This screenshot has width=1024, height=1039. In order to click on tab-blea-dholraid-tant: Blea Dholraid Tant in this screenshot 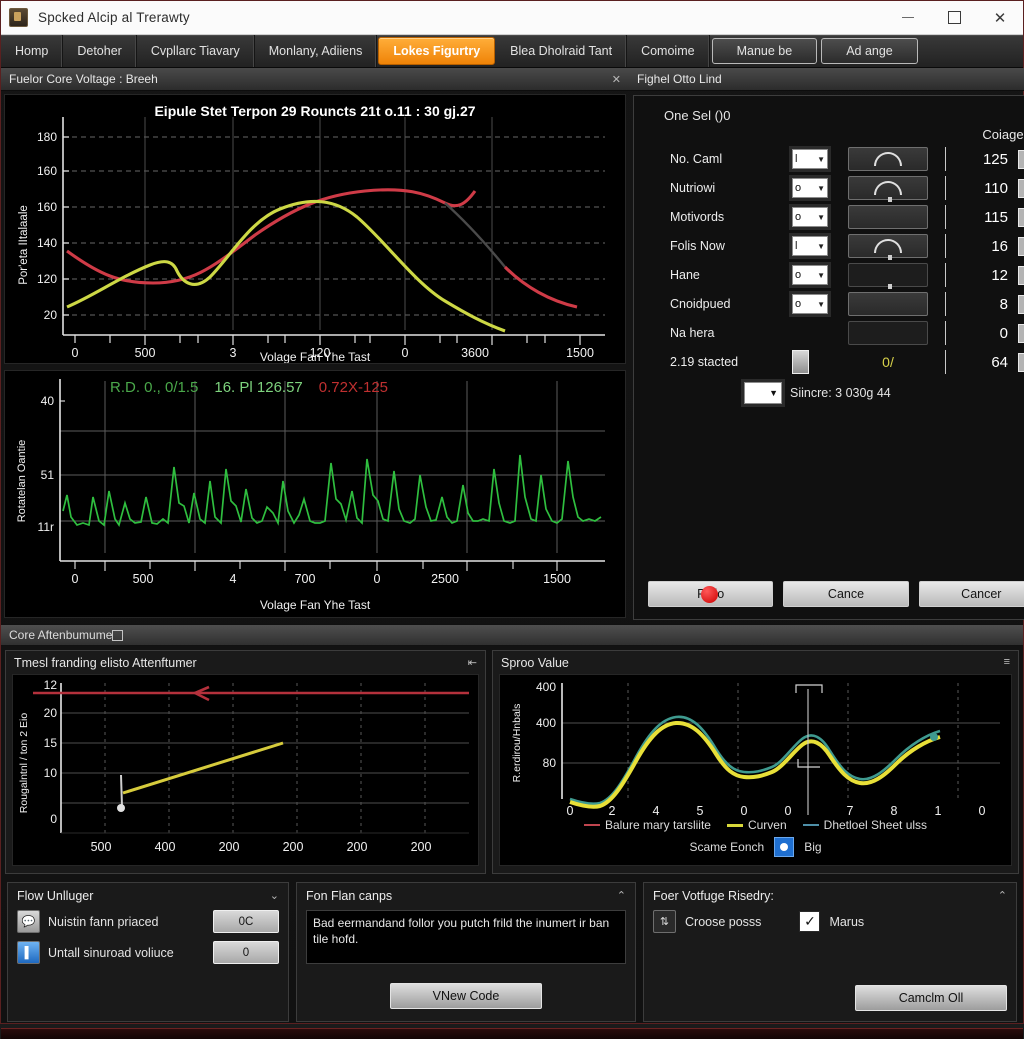, I will do `click(562, 51)`.